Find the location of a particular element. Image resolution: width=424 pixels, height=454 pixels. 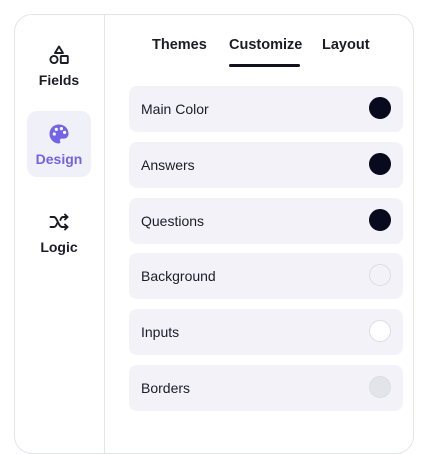

sidebar-item-logic: Logic is located at coordinates (59, 232).